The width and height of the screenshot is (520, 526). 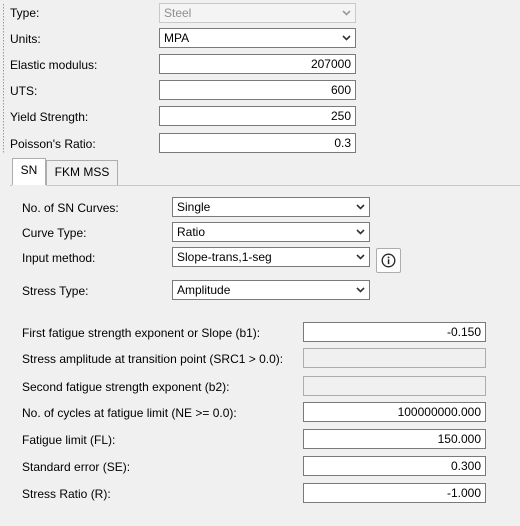 I want to click on b2-label: Second fatigue strength exponent (b2):, so click(x=126, y=387).